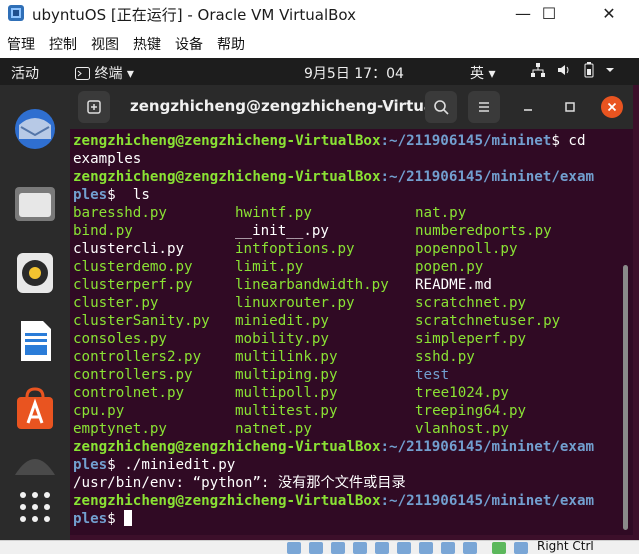  Describe the element at coordinates (610, 70) in the screenshot. I see `chevron-down-icon` at that location.